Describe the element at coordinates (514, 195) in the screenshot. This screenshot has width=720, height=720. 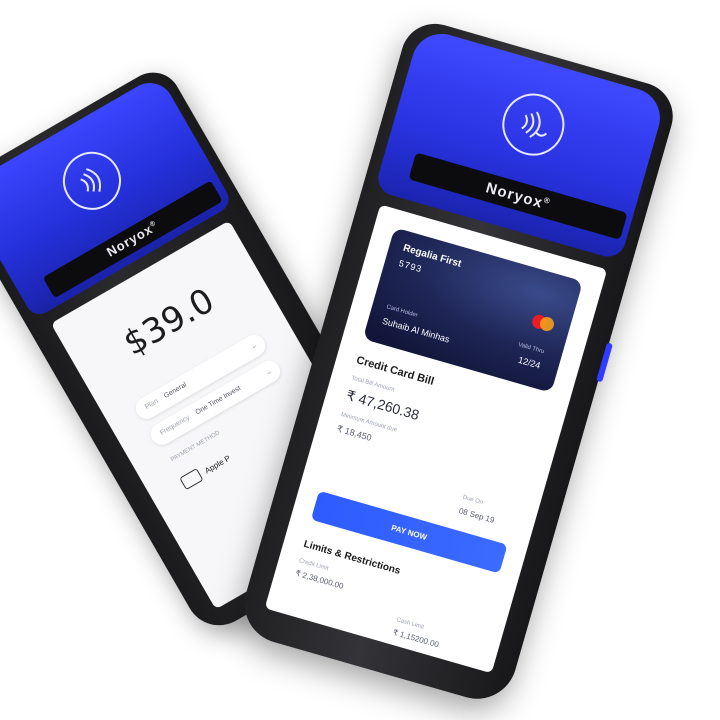
I see `brand-name: Noryox` at that location.